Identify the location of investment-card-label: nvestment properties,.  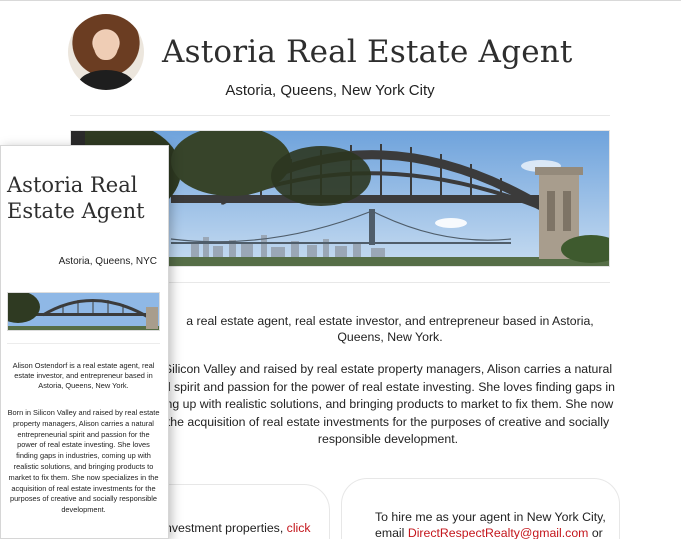
(226, 528).